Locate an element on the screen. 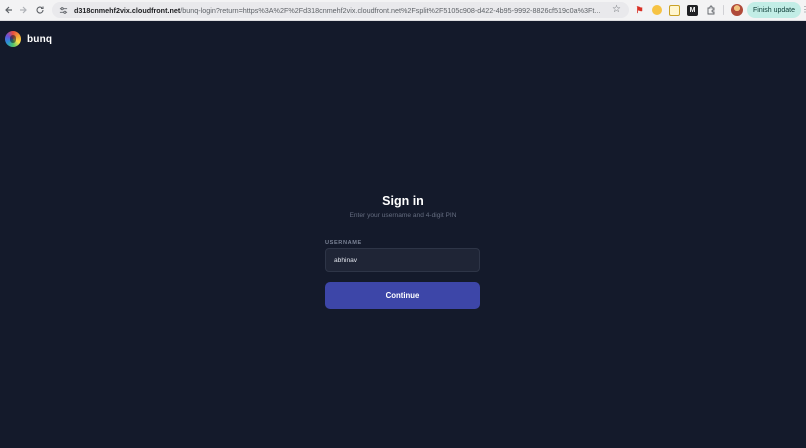 The height and width of the screenshot is (448, 806). extension-red-icon: ⚑ is located at coordinates (639, 10).